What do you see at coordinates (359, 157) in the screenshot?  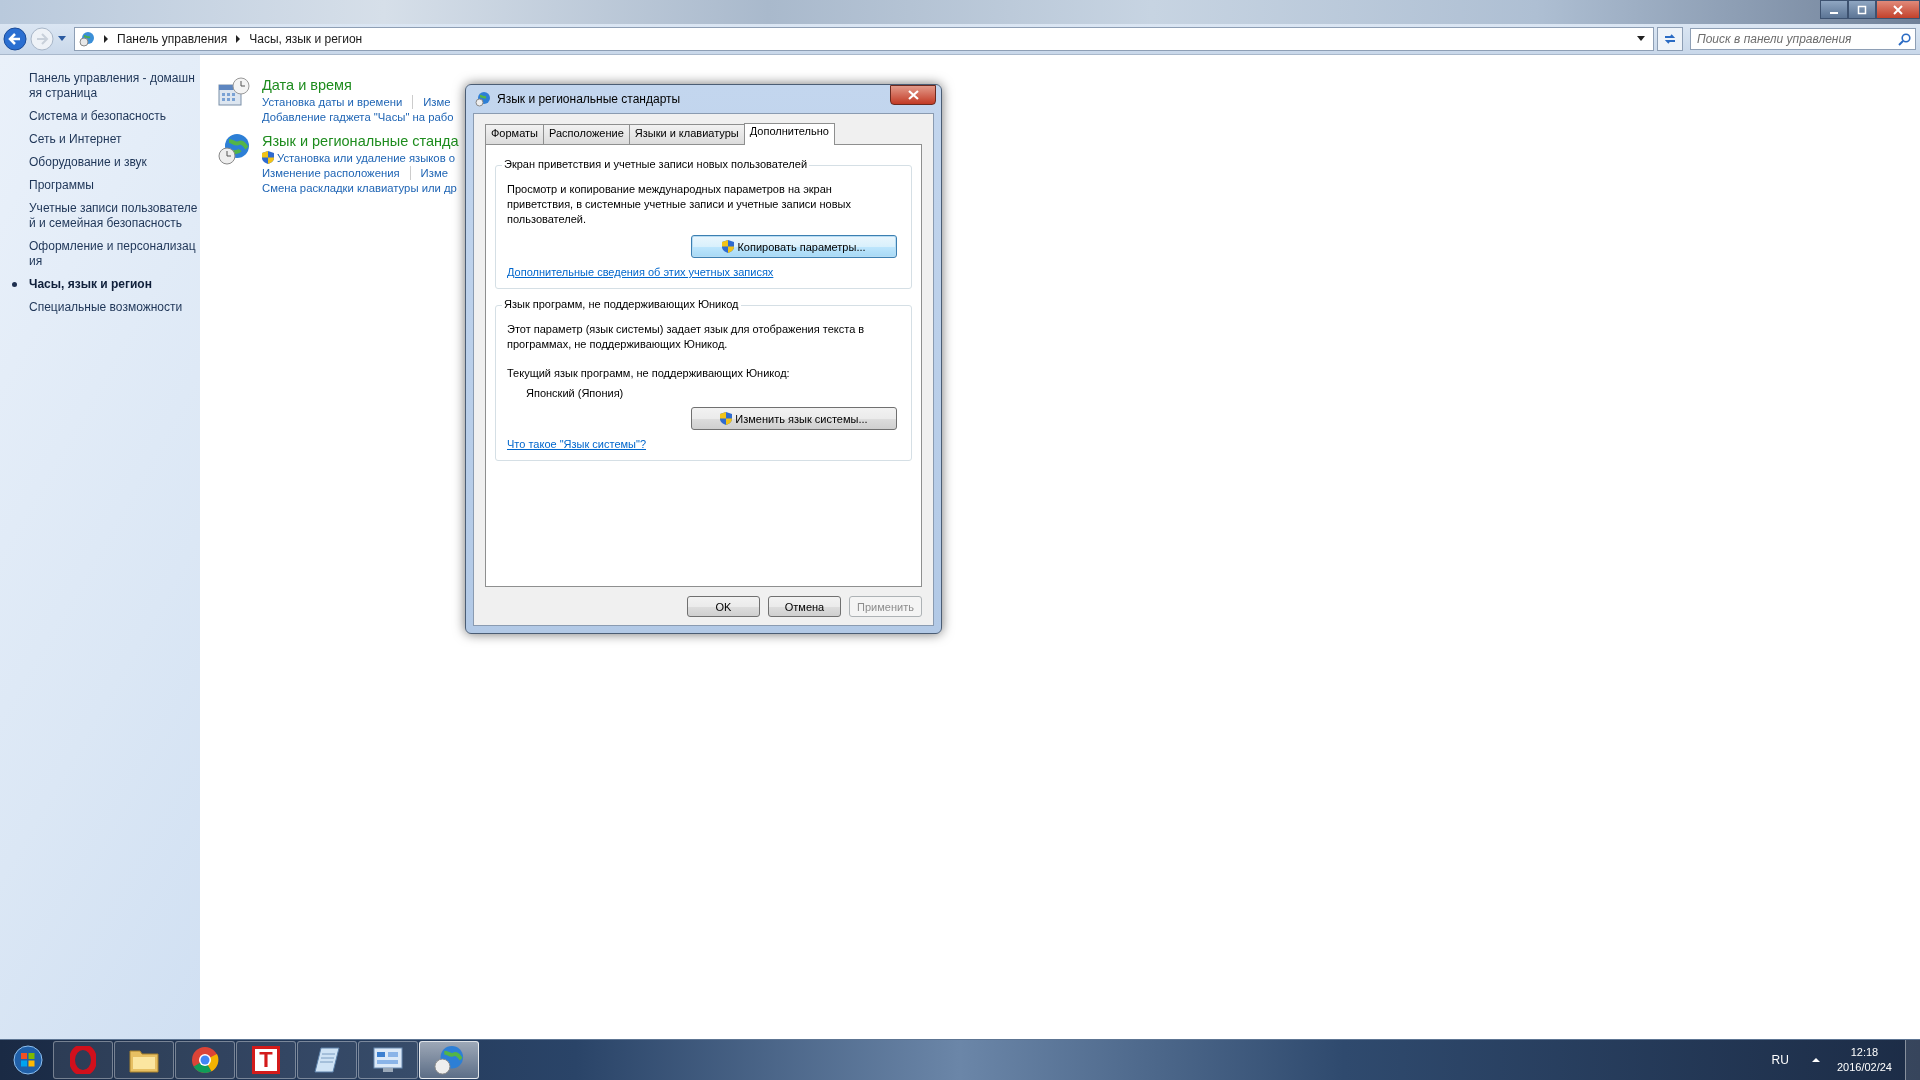 I see `task-link: Установка или удаление языков о` at bounding box center [359, 157].